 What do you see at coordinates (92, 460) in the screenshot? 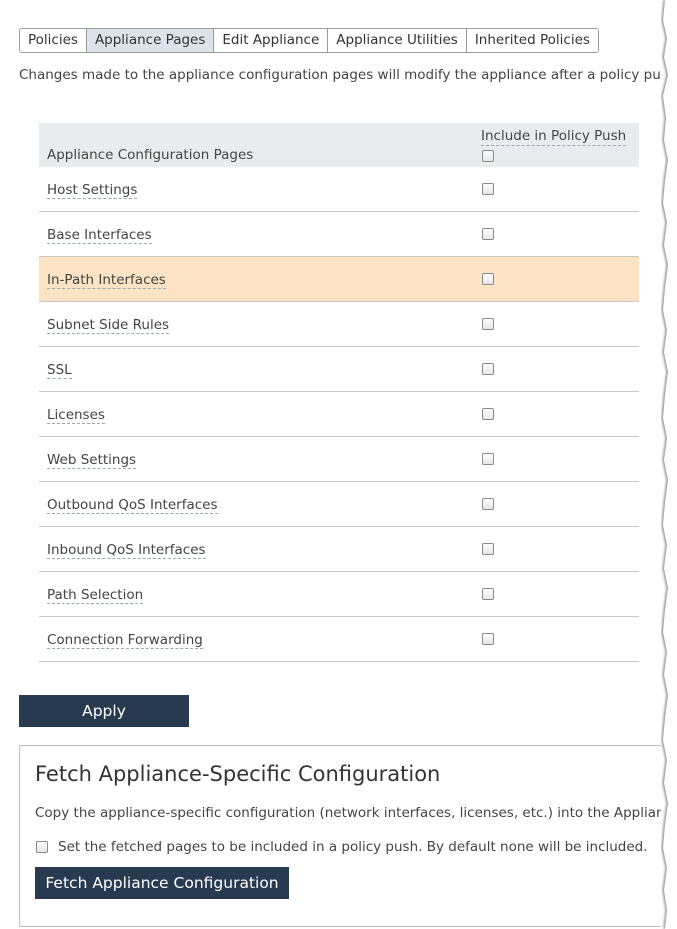
I see `config-page-link: Web Settings` at bounding box center [92, 460].